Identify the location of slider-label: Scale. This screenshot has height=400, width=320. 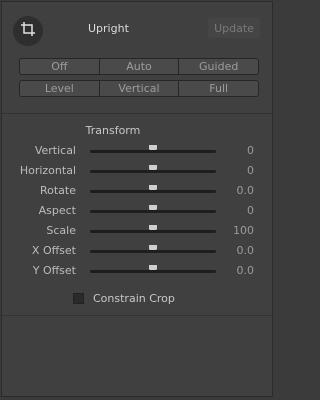
(61, 230).